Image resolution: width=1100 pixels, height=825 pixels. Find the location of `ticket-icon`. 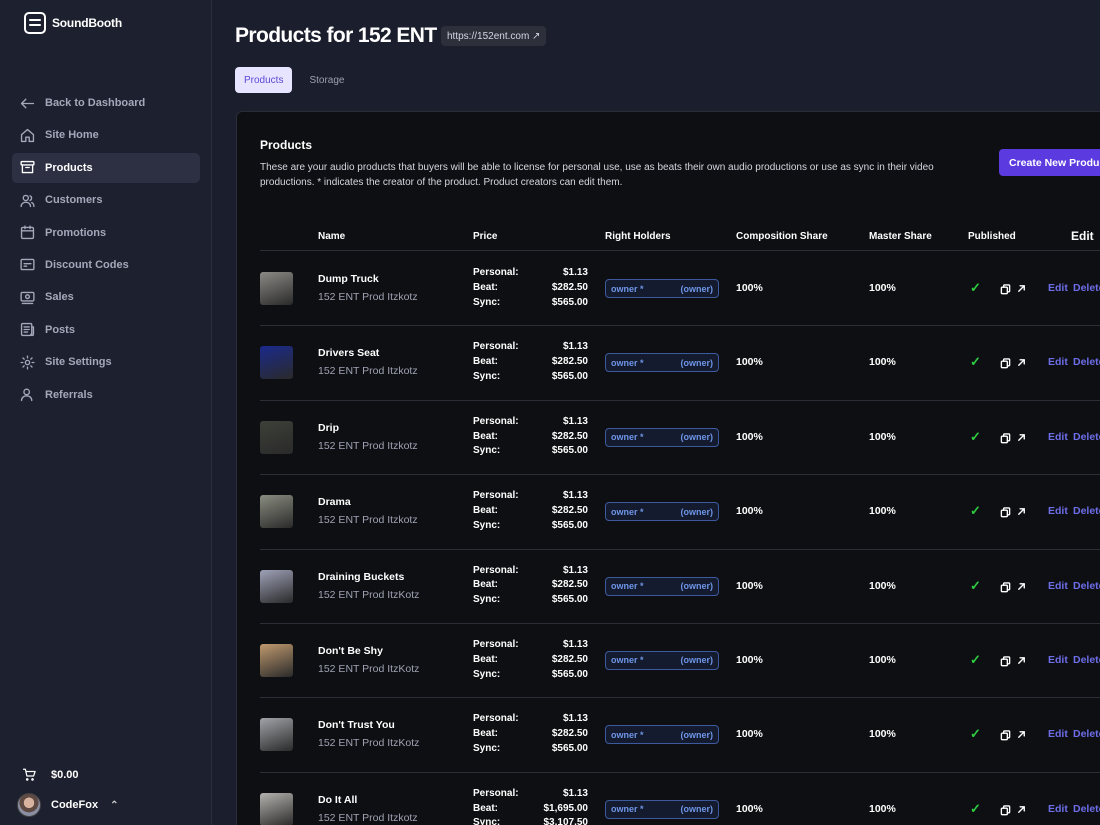

ticket-icon is located at coordinates (27, 265).